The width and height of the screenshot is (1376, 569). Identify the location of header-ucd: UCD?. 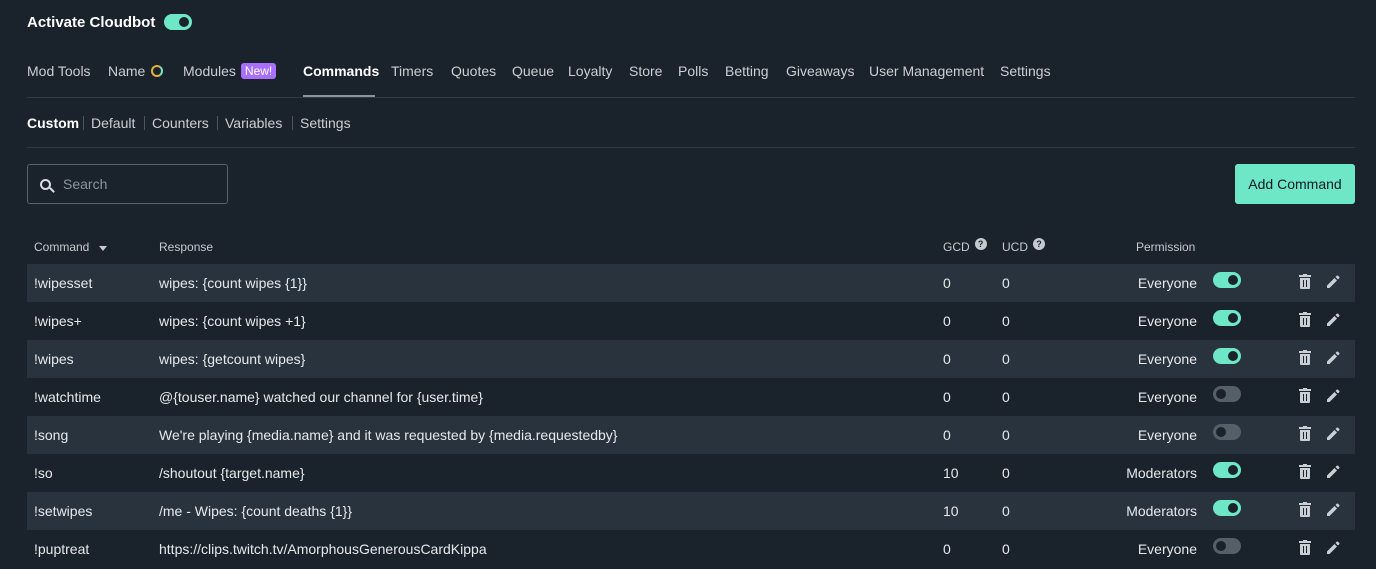
(1023, 246).